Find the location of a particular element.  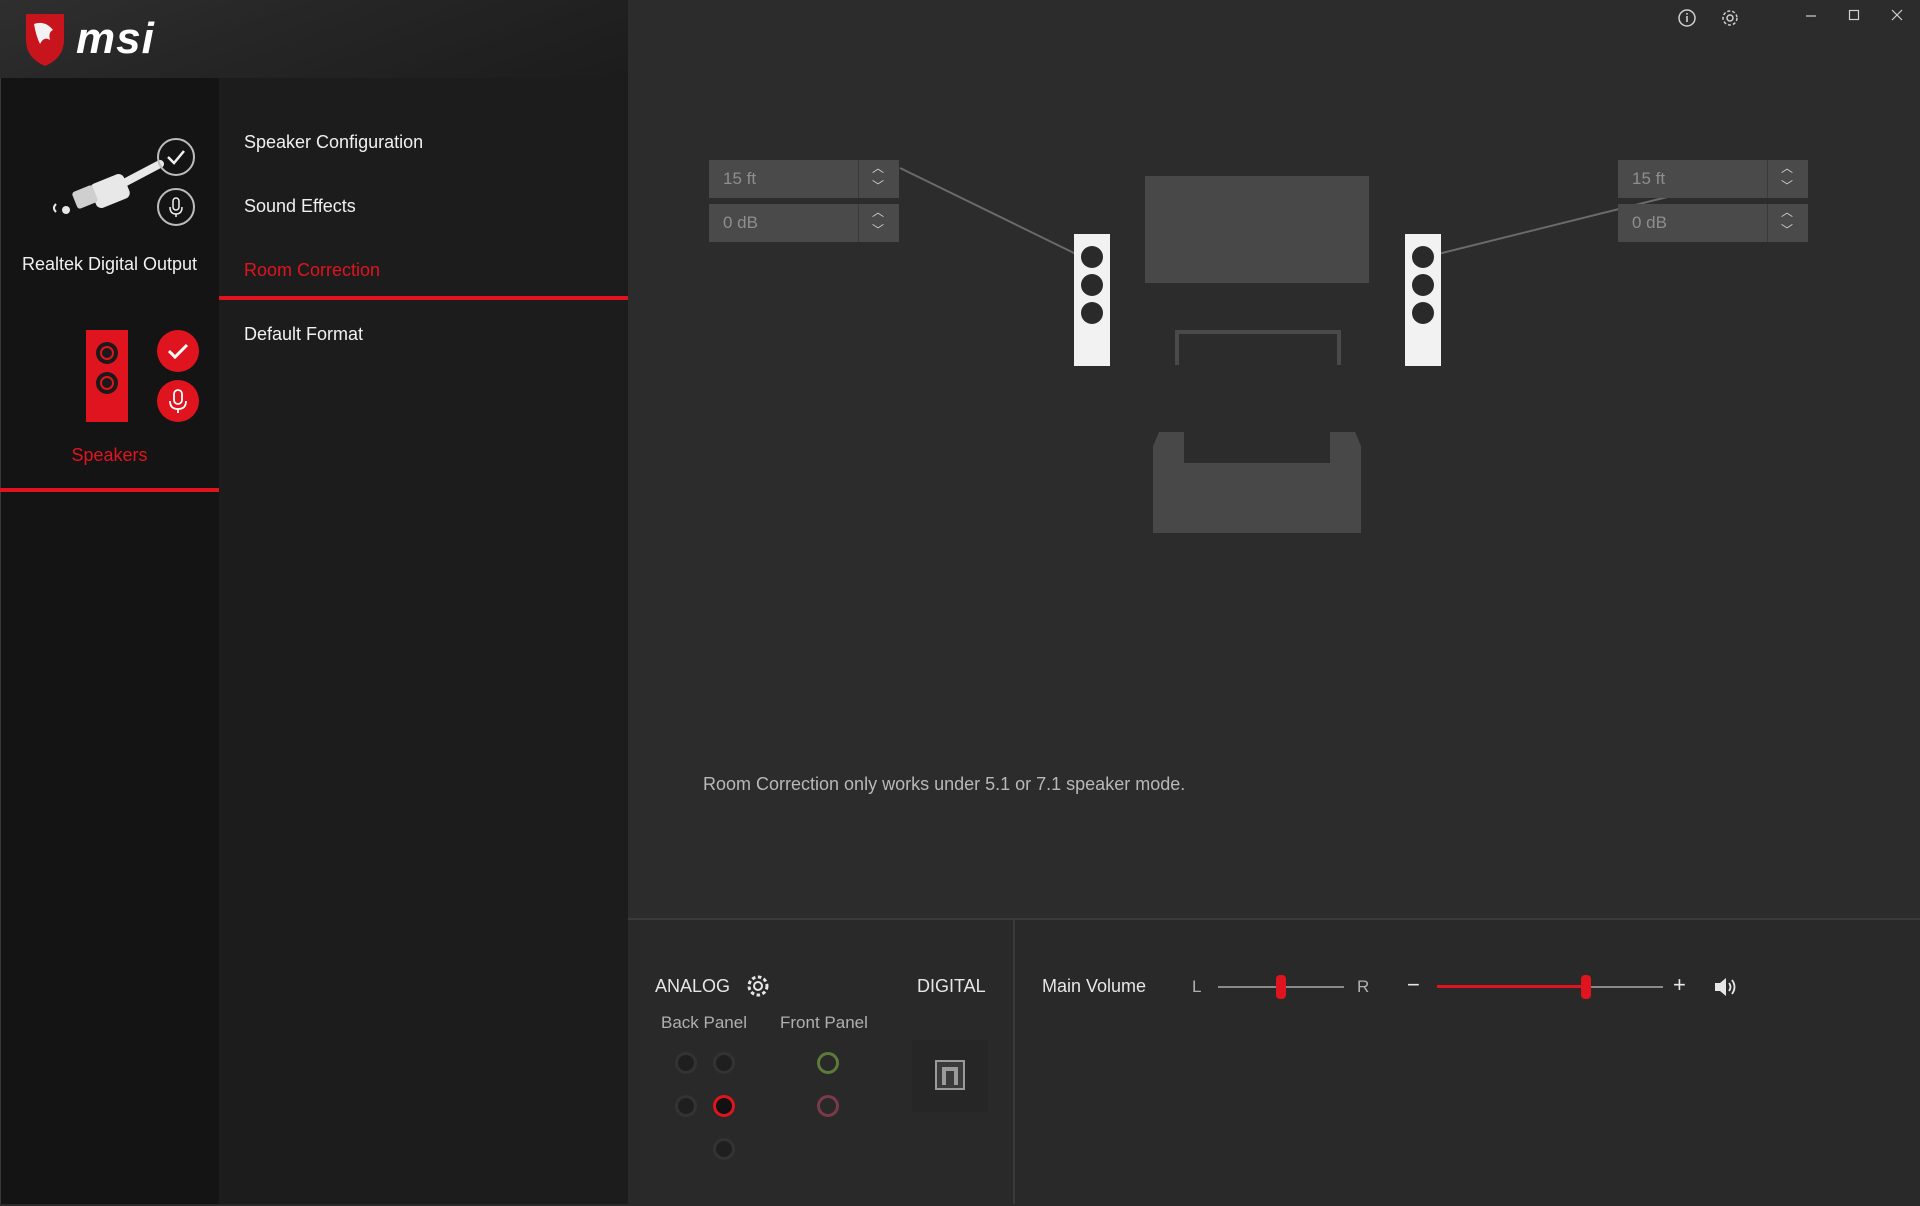

right-speaker-icon is located at coordinates (1423, 300).